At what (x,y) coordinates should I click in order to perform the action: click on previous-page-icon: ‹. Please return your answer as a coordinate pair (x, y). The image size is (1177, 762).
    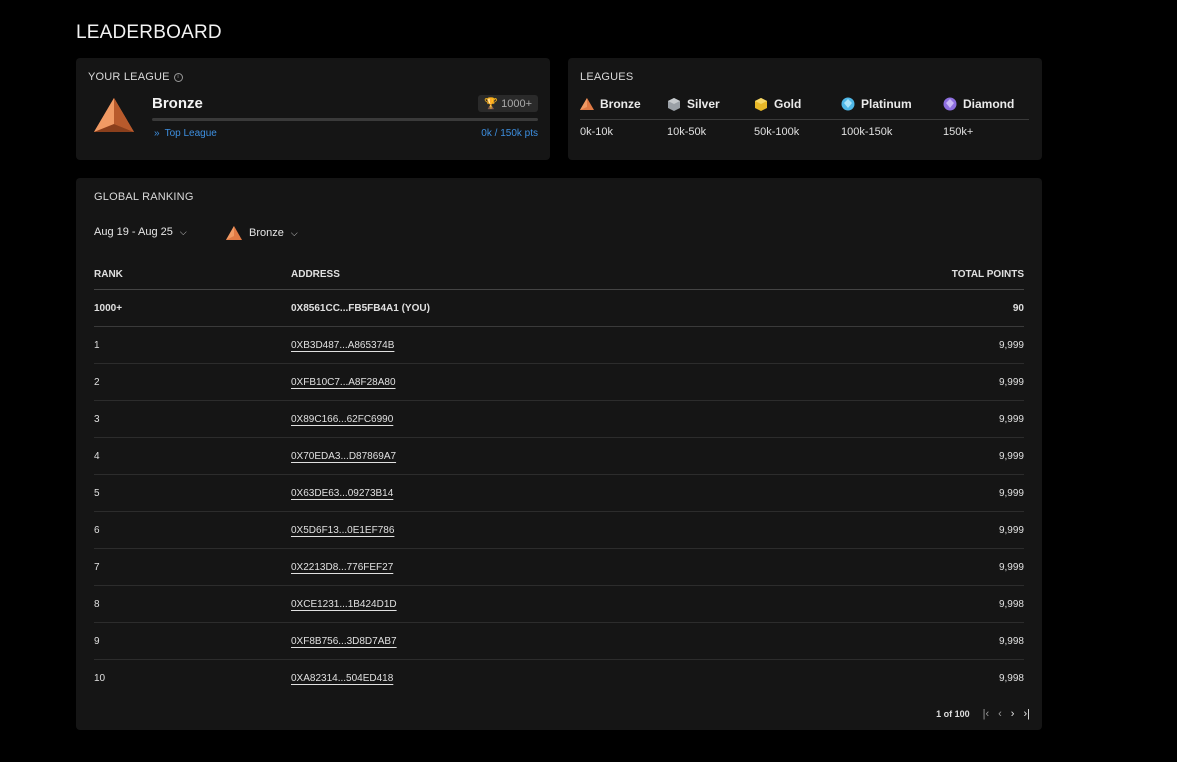
    Looking at the image, I should click on (1000, 714).